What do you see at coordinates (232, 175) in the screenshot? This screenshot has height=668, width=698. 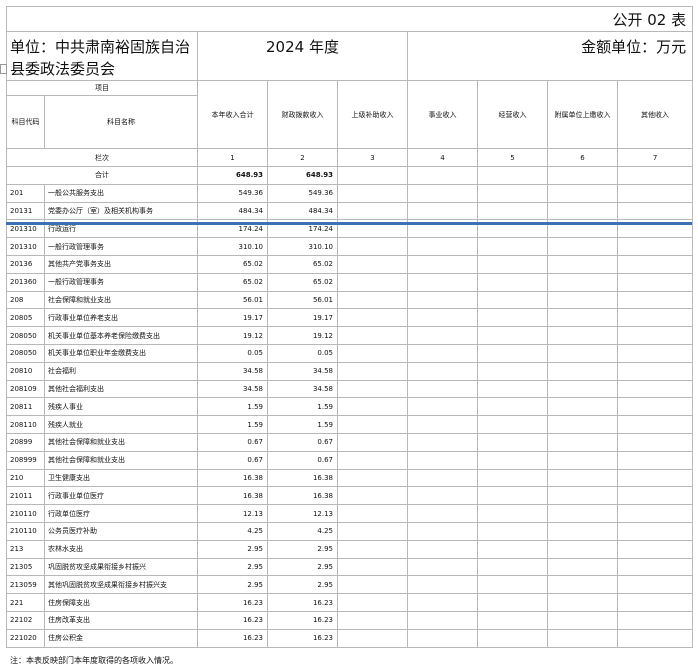 I see `total-income: 648.93` at bounding box center [232, 175].